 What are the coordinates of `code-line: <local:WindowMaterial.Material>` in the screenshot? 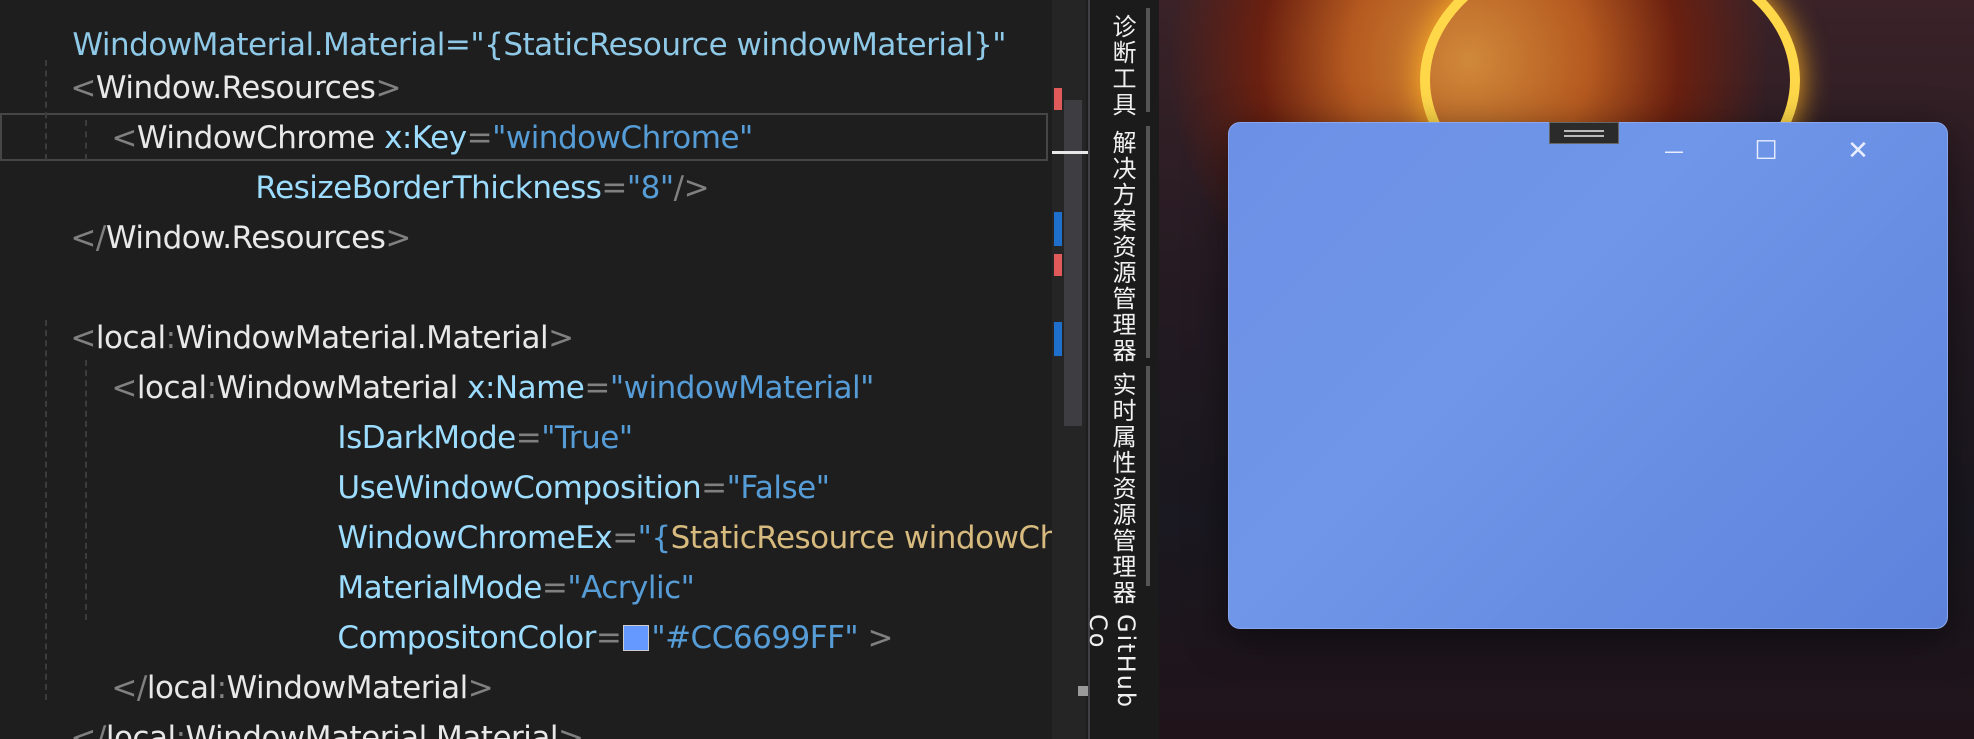 It's located at (303, 309).